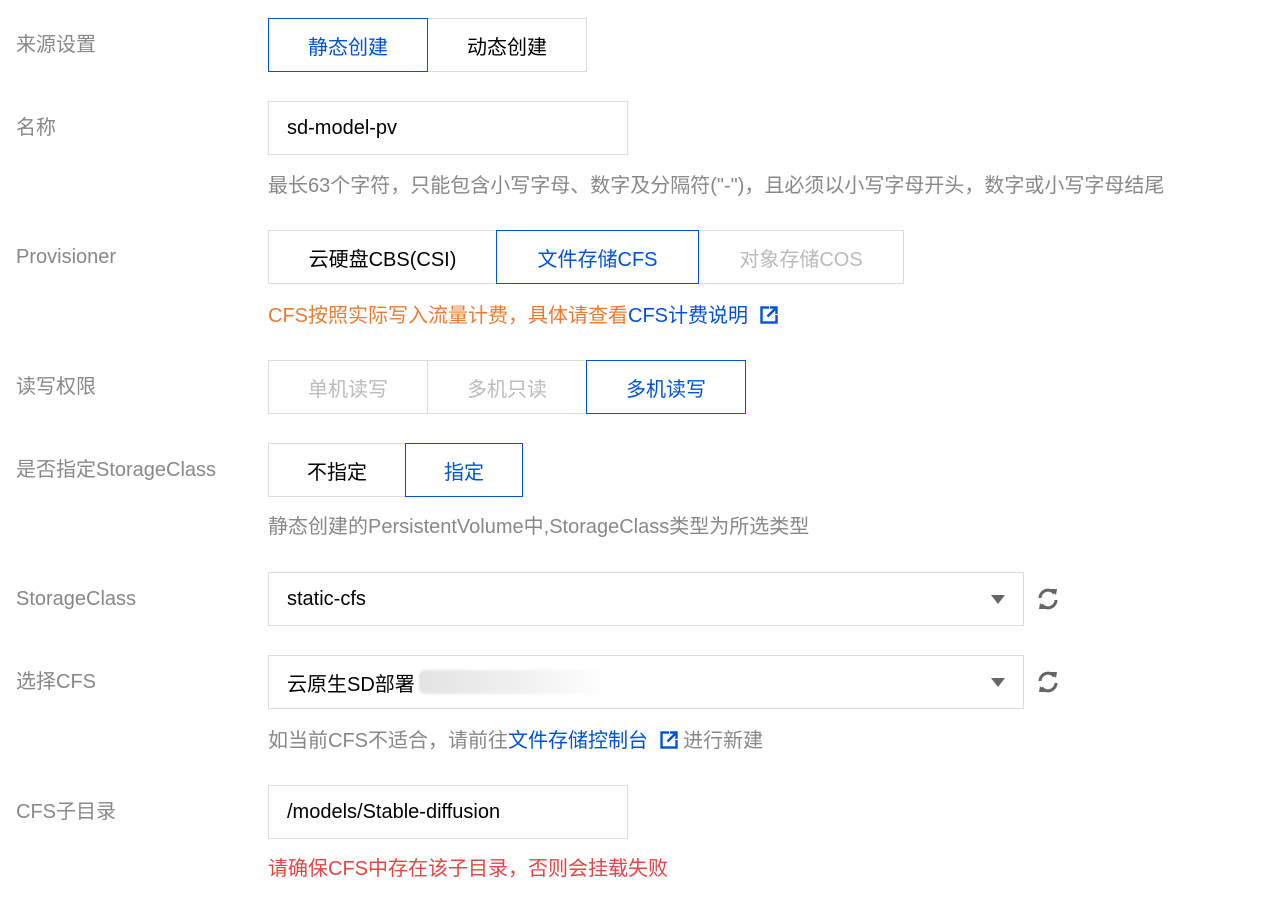 The width and height of the screenshot is (1270, 918). Describe the element at coordinates (646, 682) in the screenshot. I see `cfs-select: 云原生SD部署` at that location.